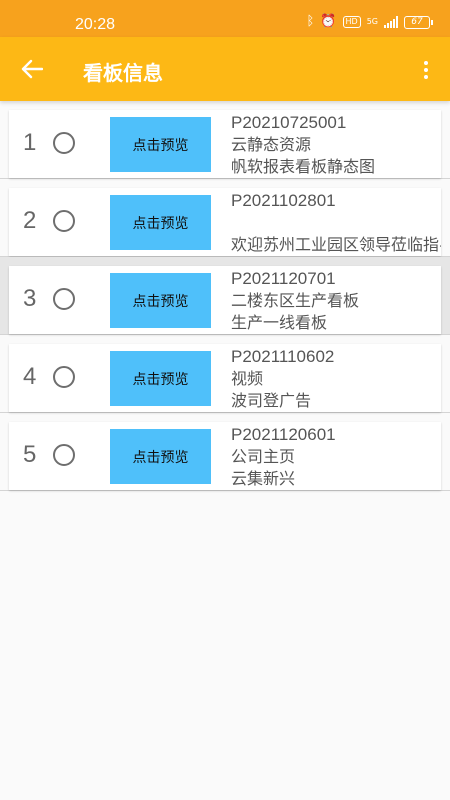 The height and width of the screenshot is (800, 450). What do you see at coordinates (426, 70) in the screenshot?
I see `more-menu-button` at bounding box center [426, 70].